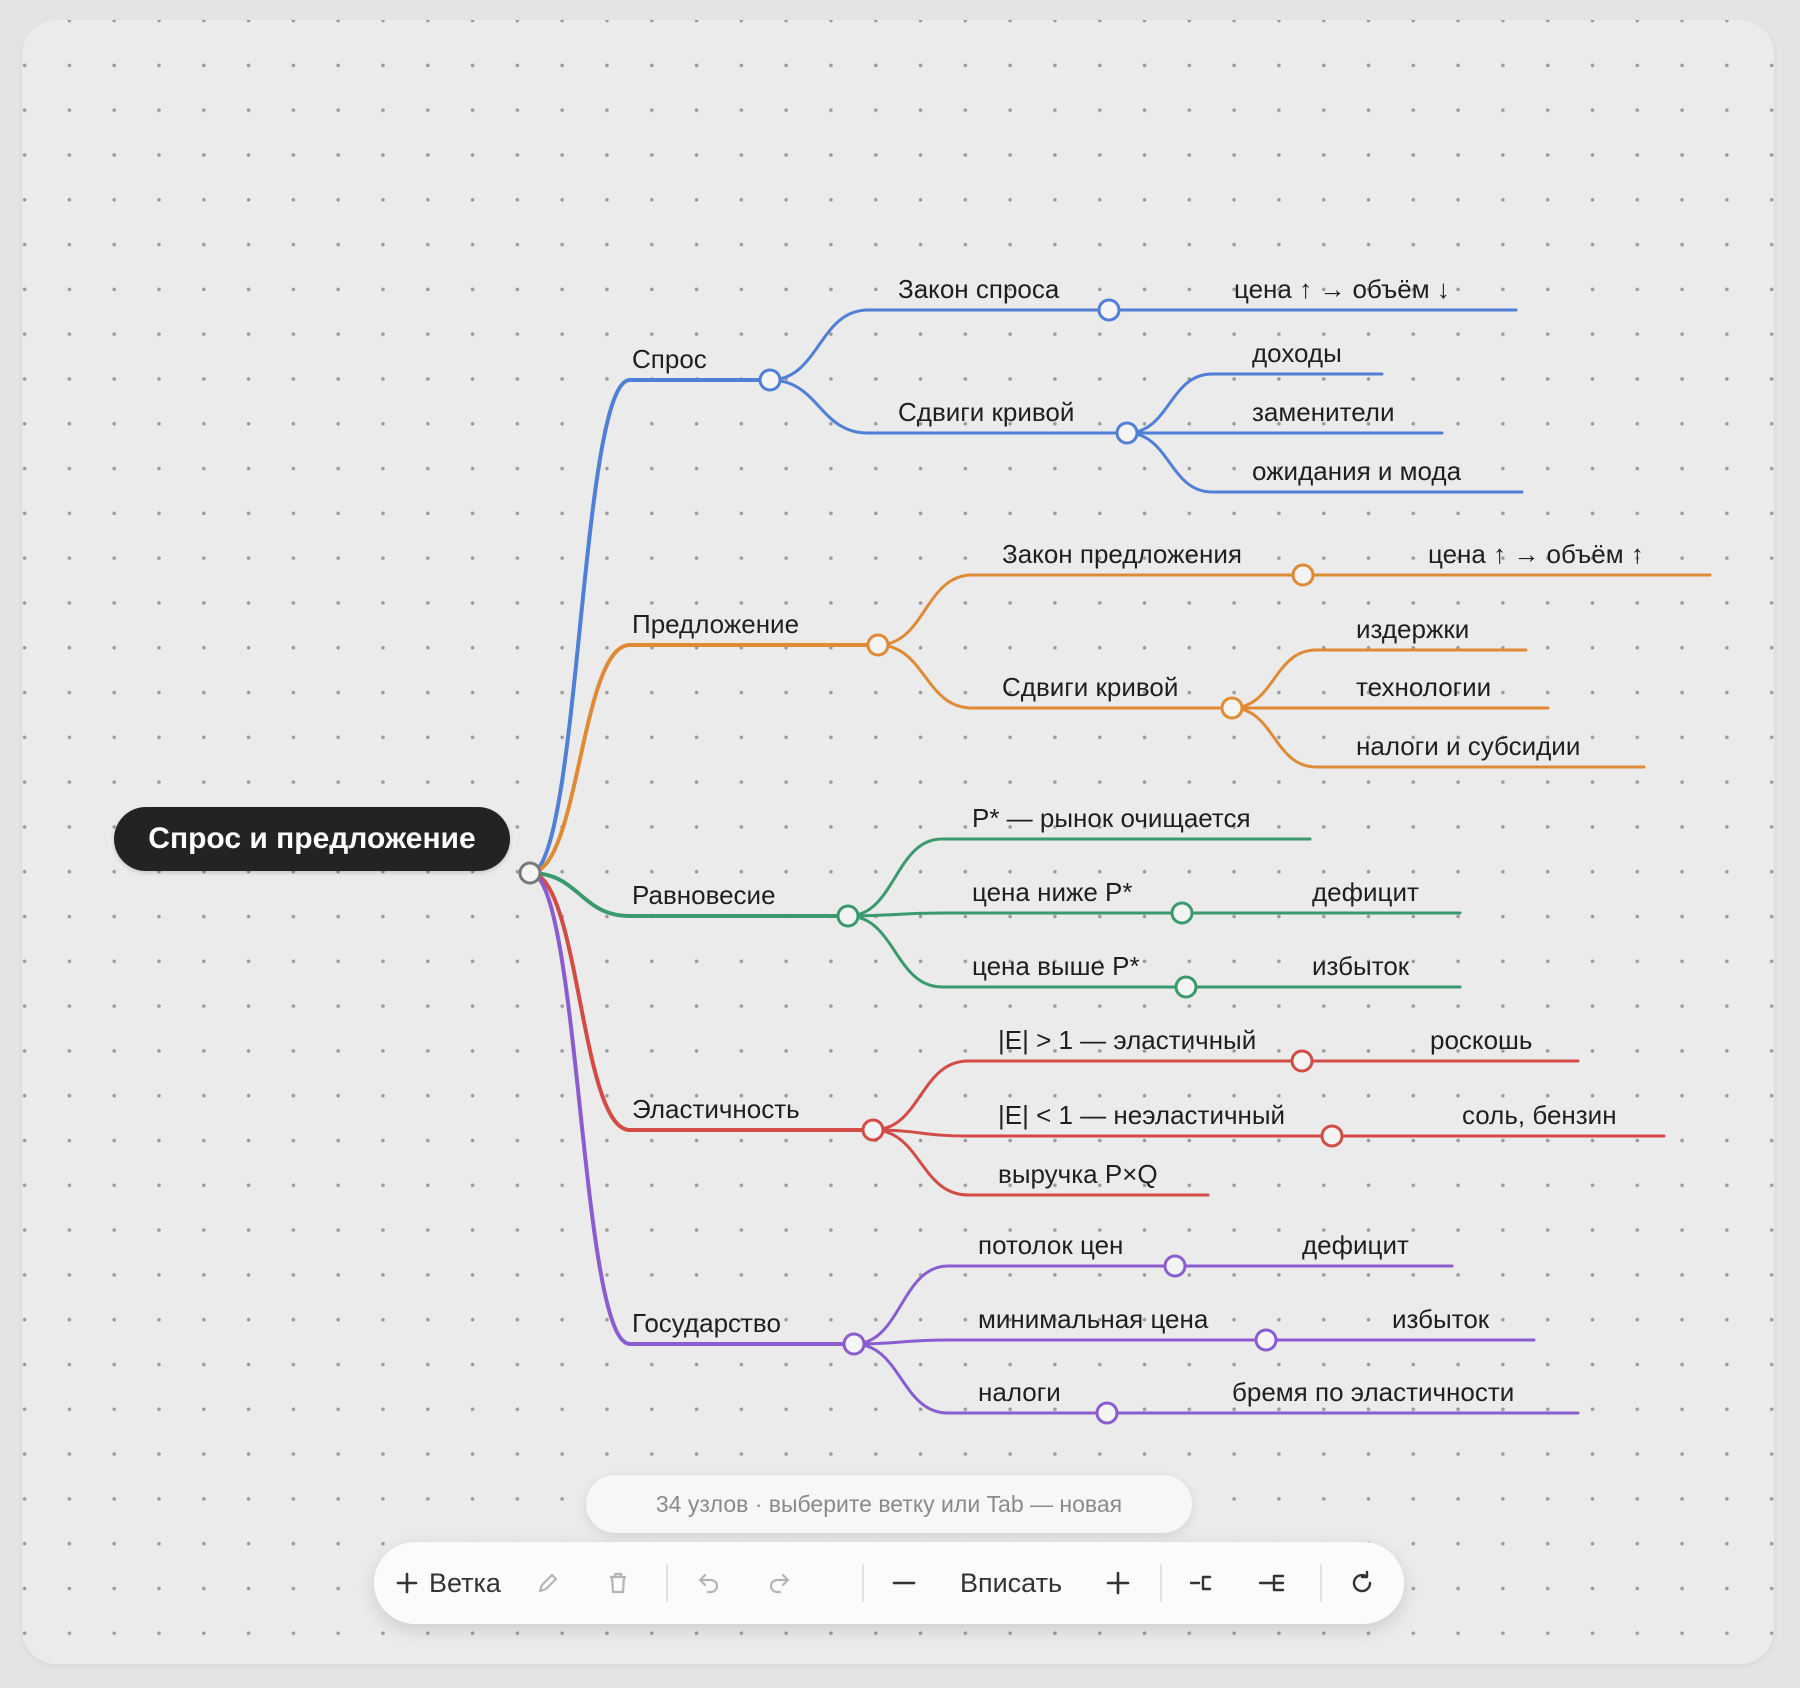  Describe the element at coordinates (312, 839) in the screenshot. I see `root-node: Спрос и предложение` at that location.